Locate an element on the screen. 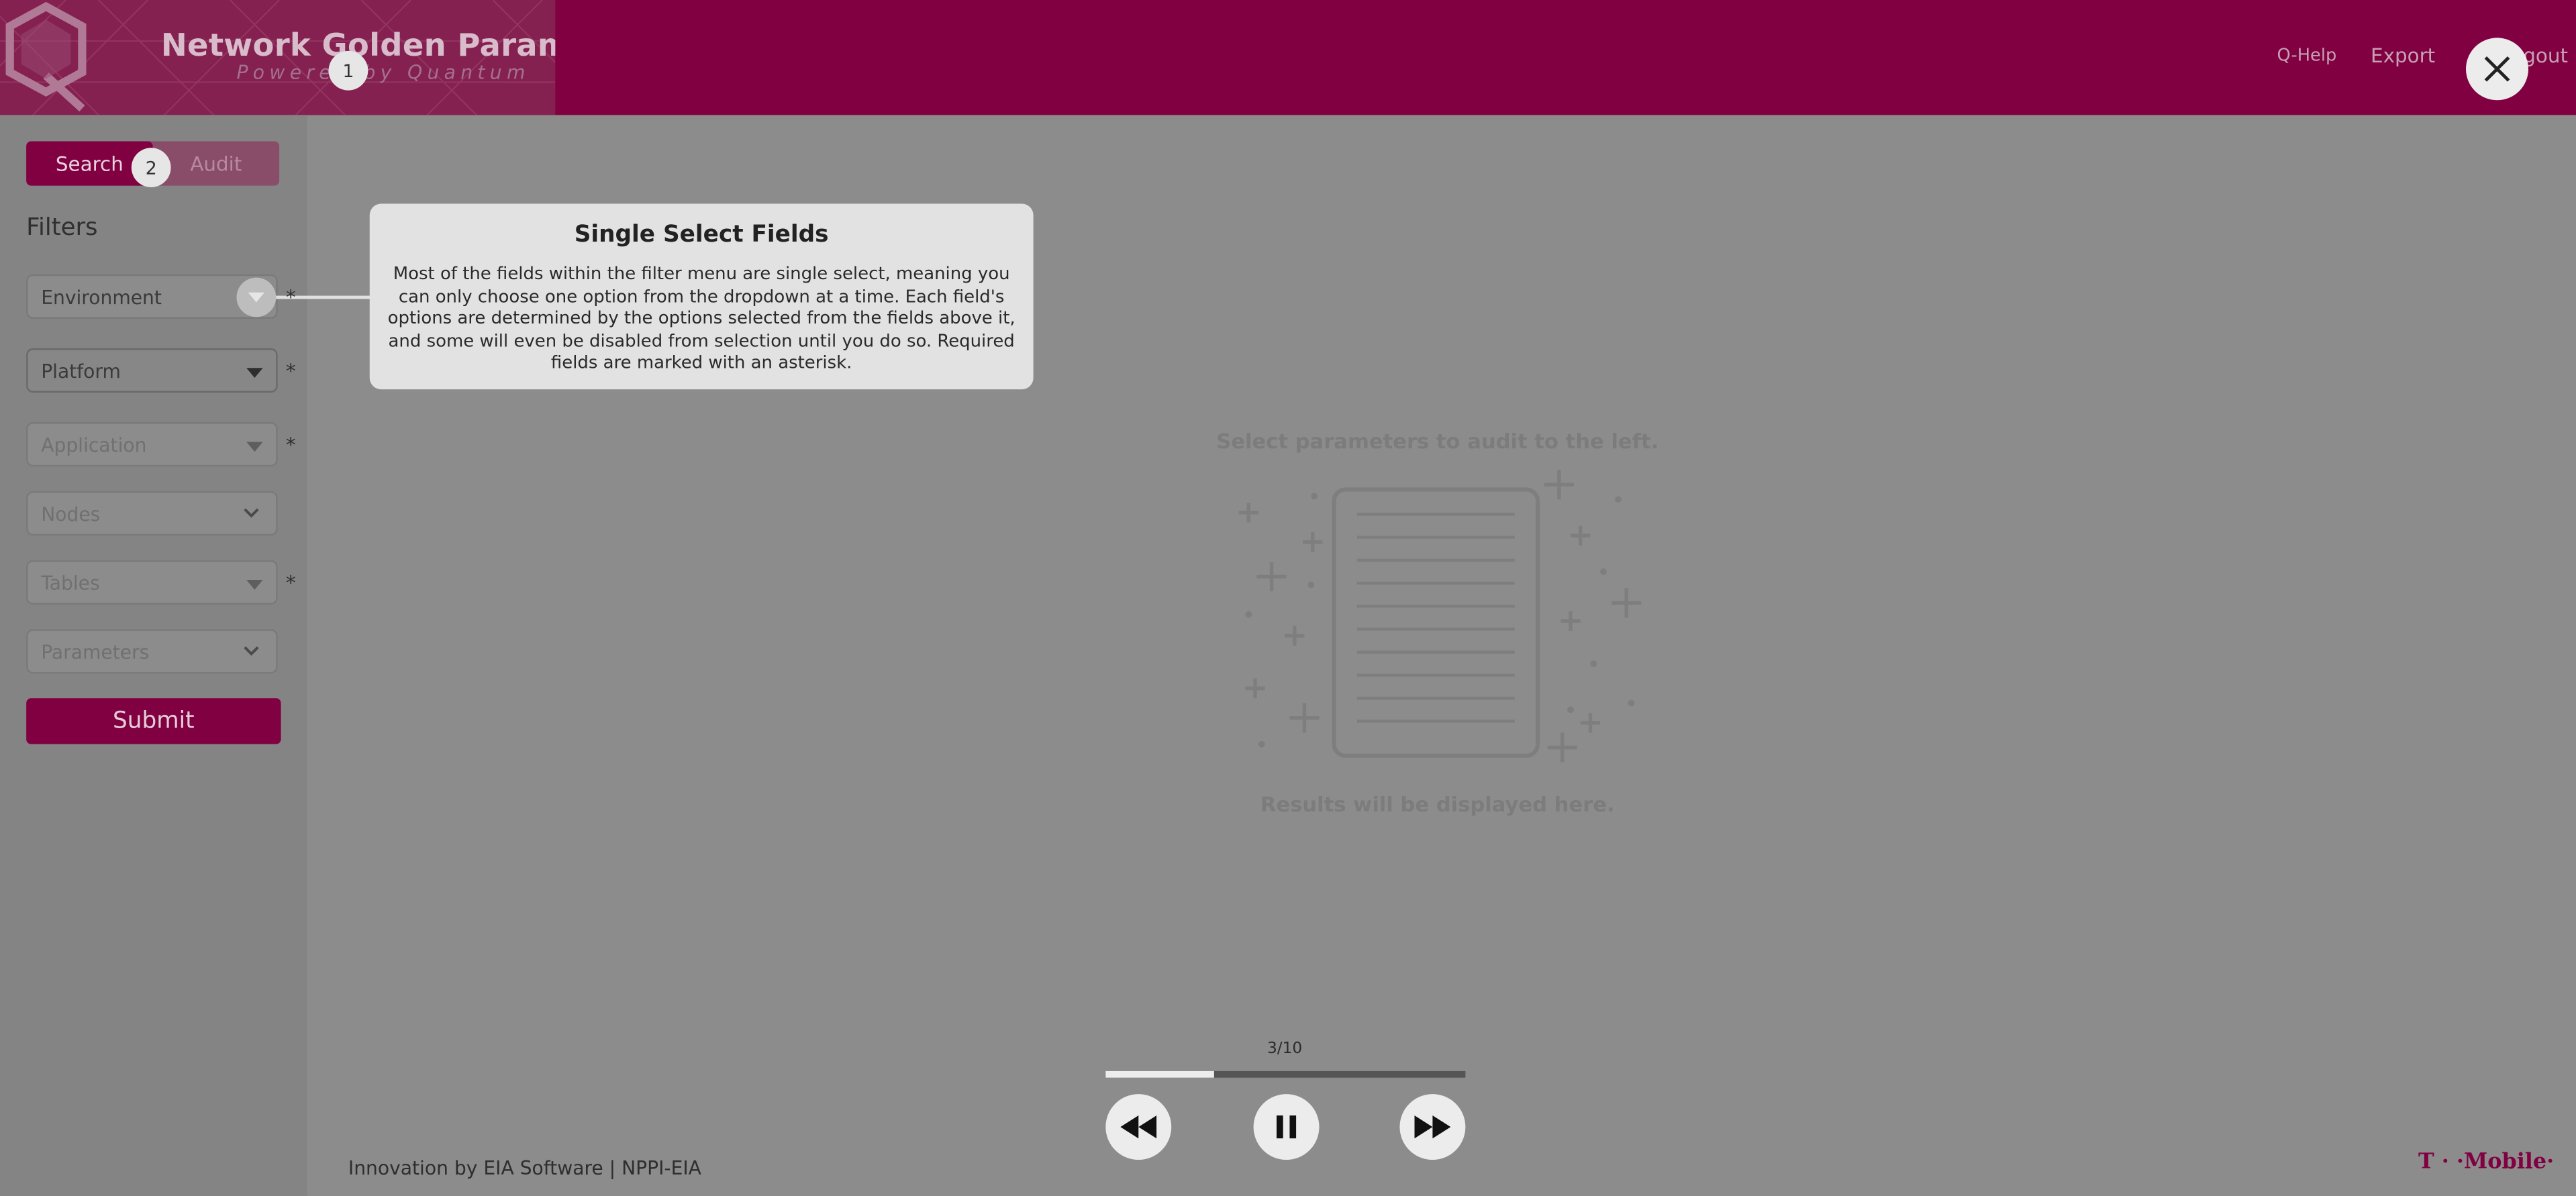 The height and width of the screenshot is (1196, 2576). pause-button is located at coordinates (1286, 1127).